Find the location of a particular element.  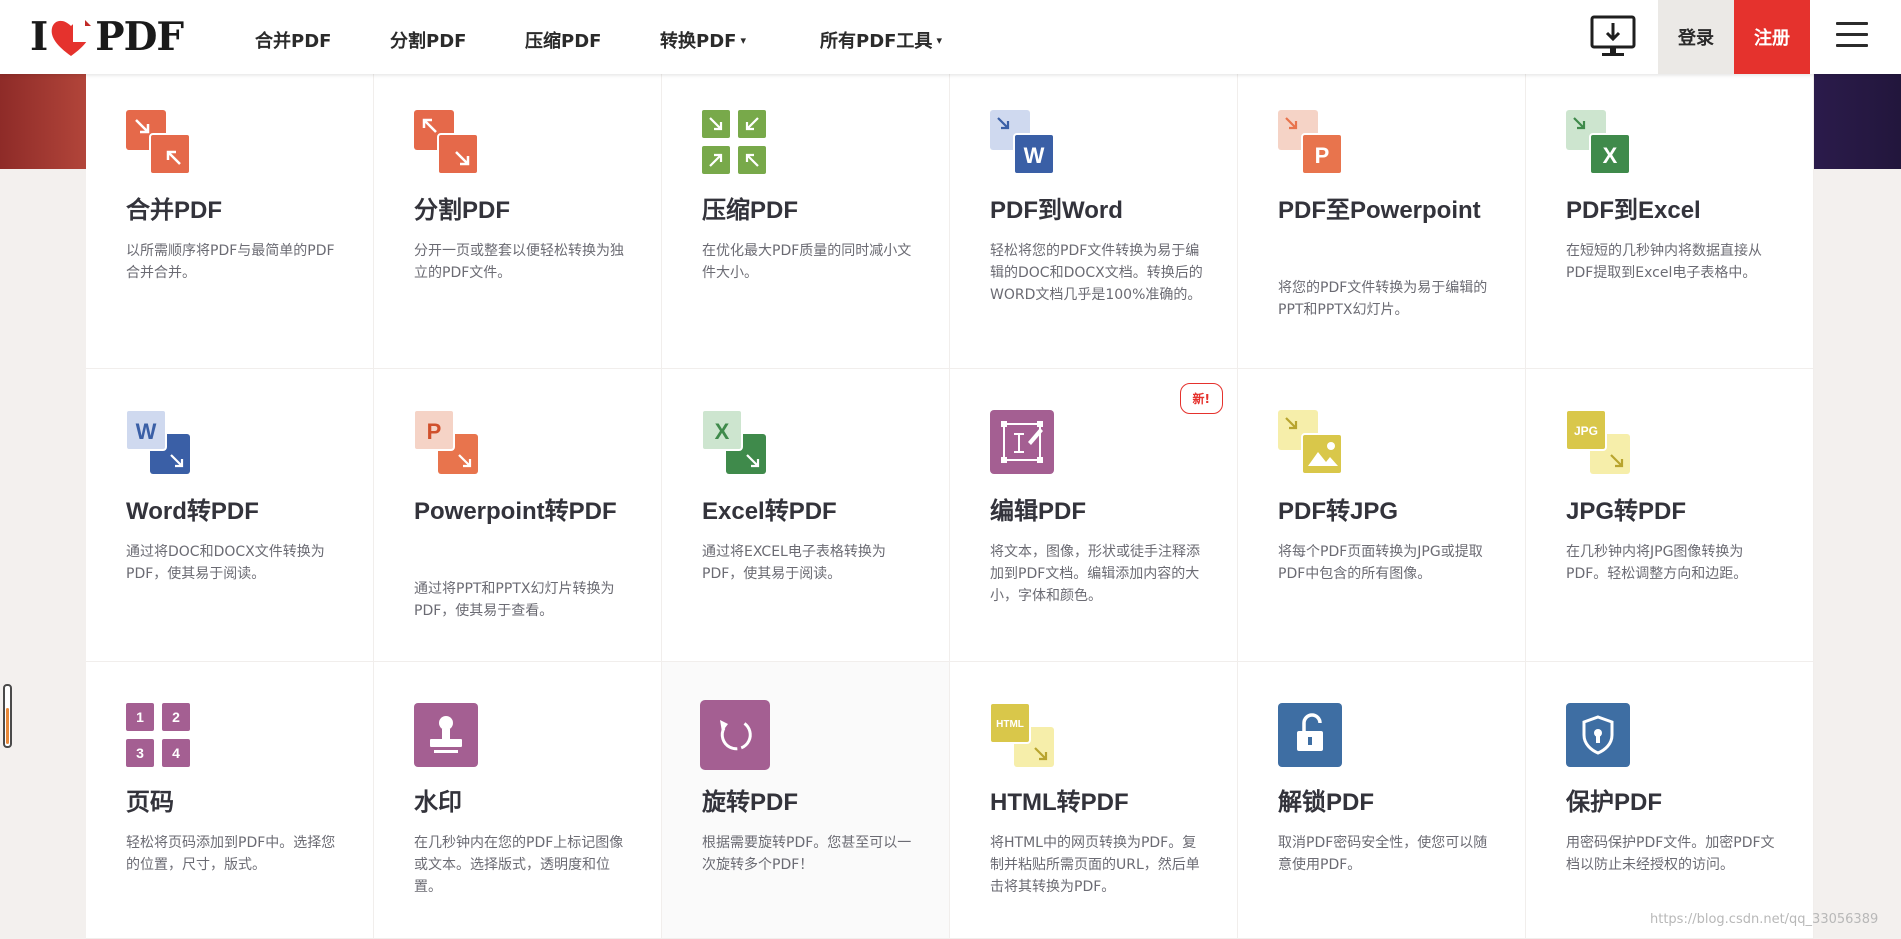

tool-title: HTML转PDF is located at coordinates (1059, 802).